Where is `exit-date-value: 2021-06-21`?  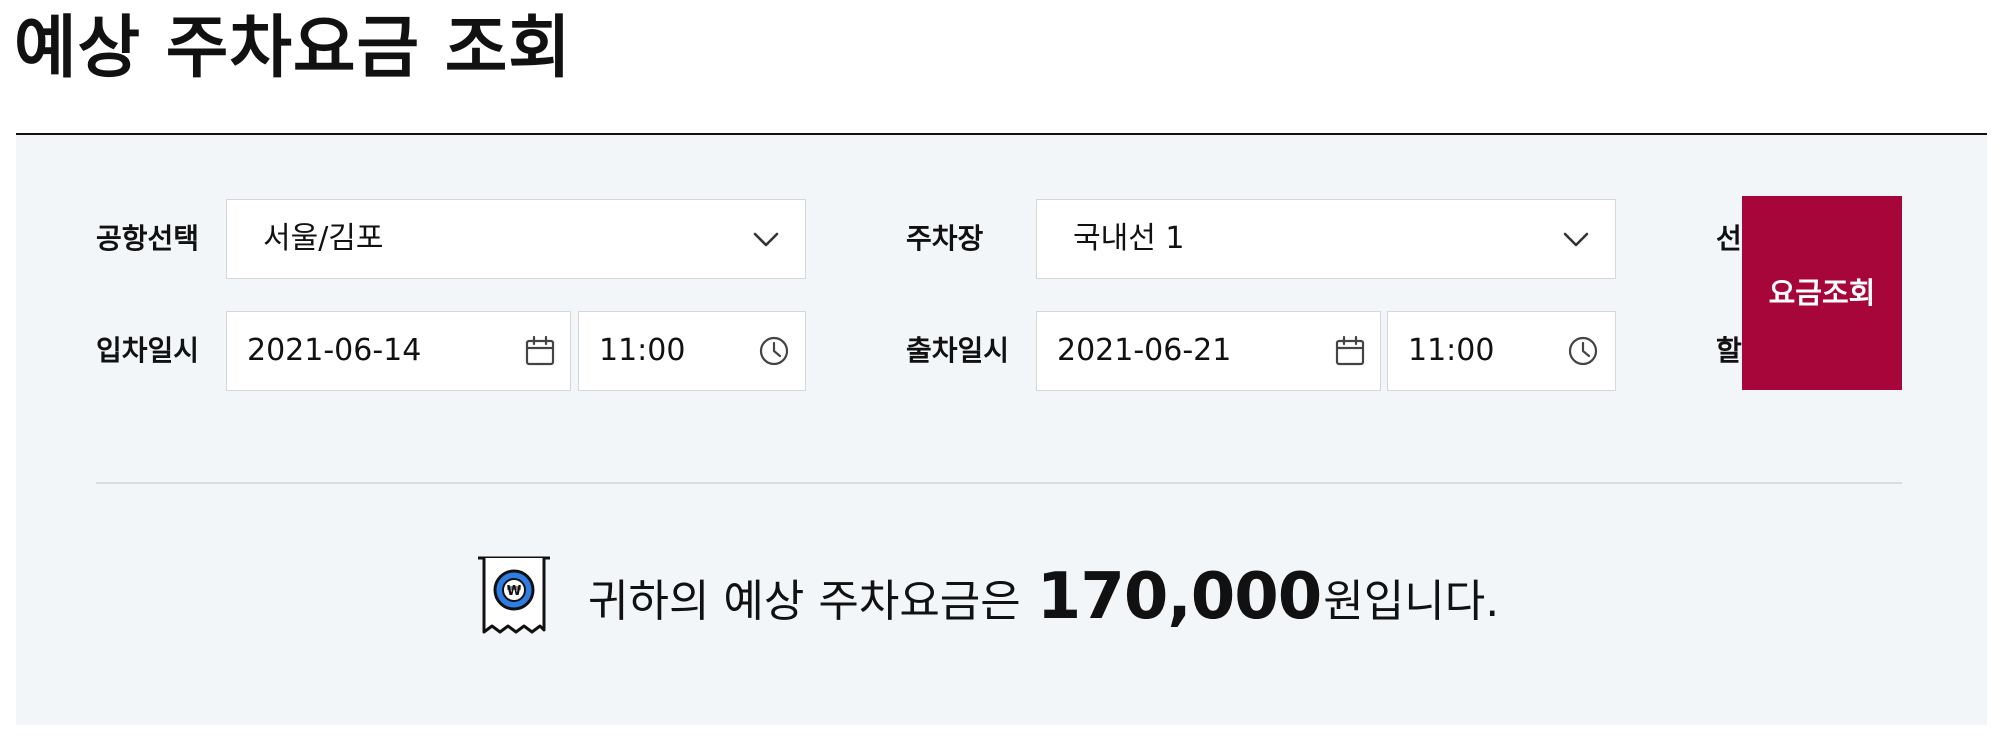 exit-date-value: 2021-06-21 is located at coordinates (1144, 350).